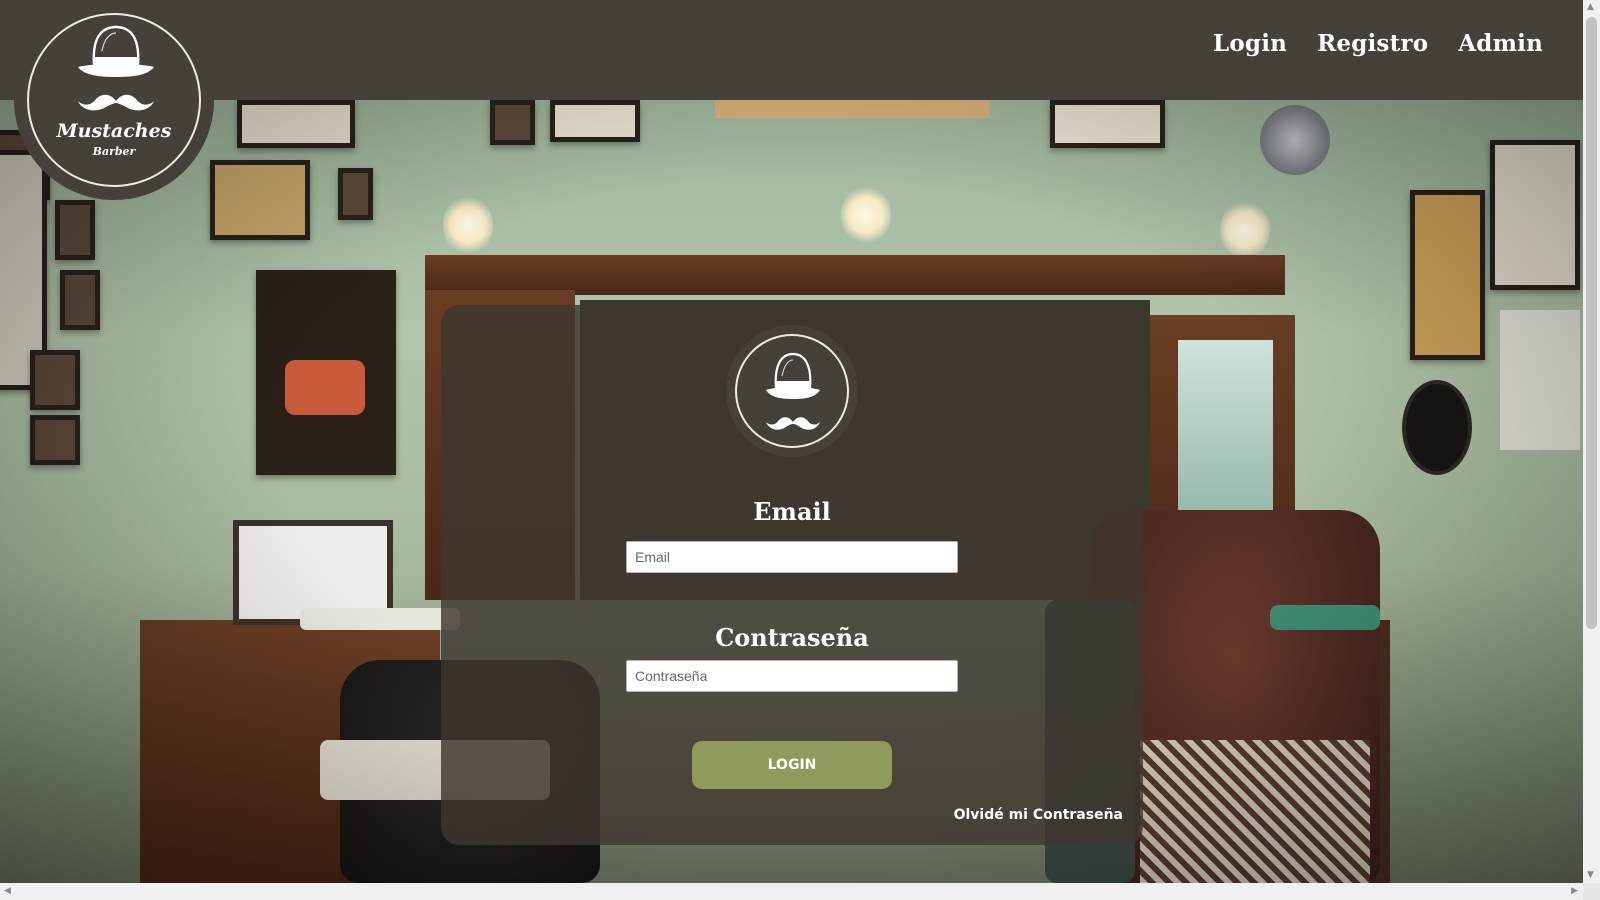 The height and width of the screenshot is (900, 1600). What do you see at coordinates (791, 50) in the screenshot?
I see `top-navbar: Login Registro Admin` at bounding box center [791, 50].